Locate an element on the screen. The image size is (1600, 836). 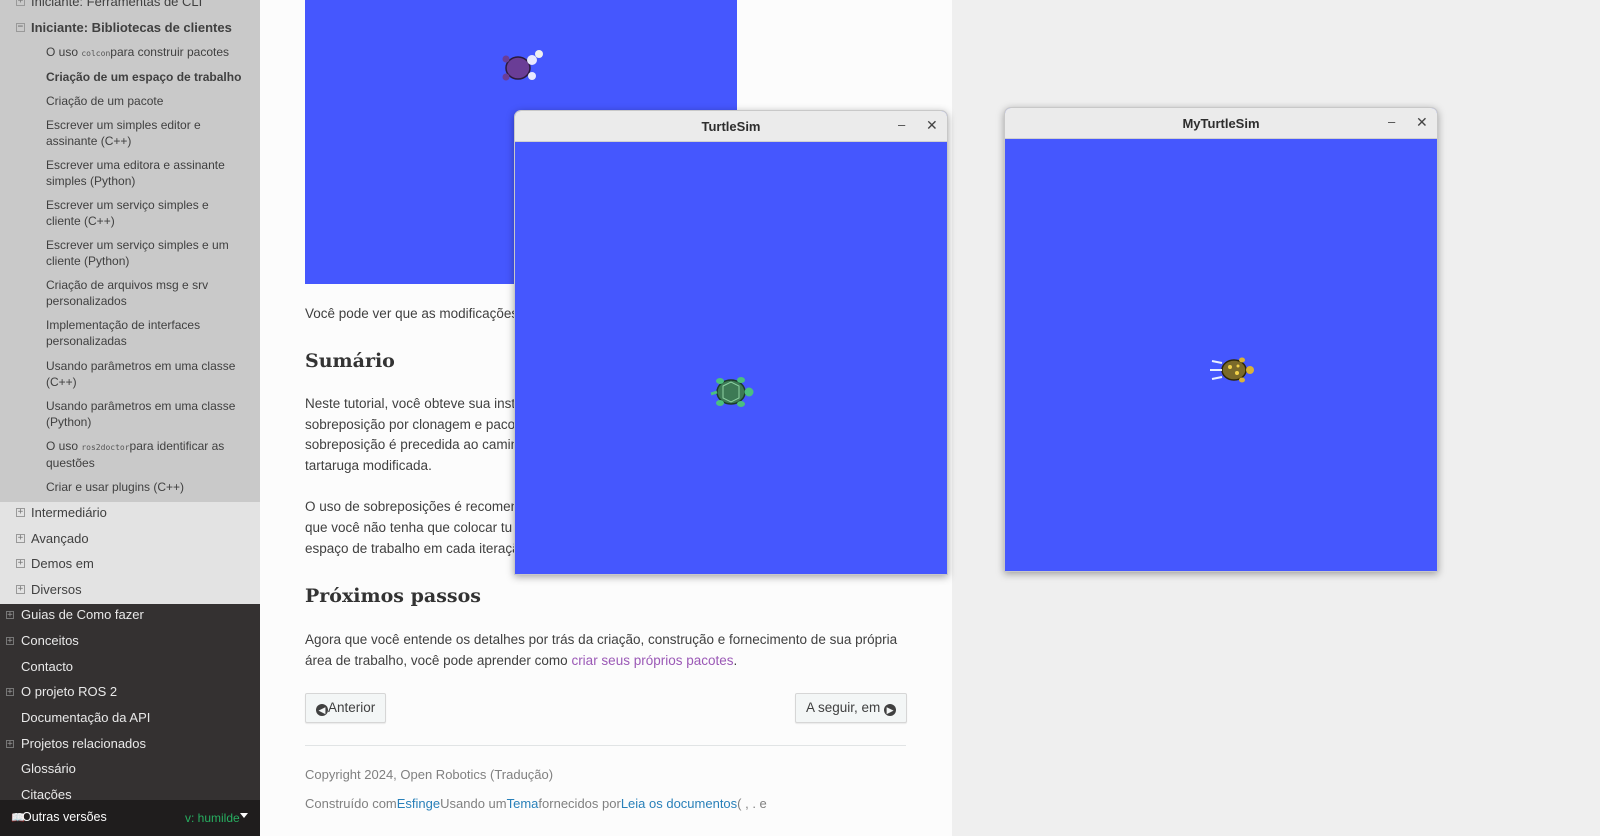
sidebar-item-intermediate: + Intermediário is located at coordinates (130, 514).